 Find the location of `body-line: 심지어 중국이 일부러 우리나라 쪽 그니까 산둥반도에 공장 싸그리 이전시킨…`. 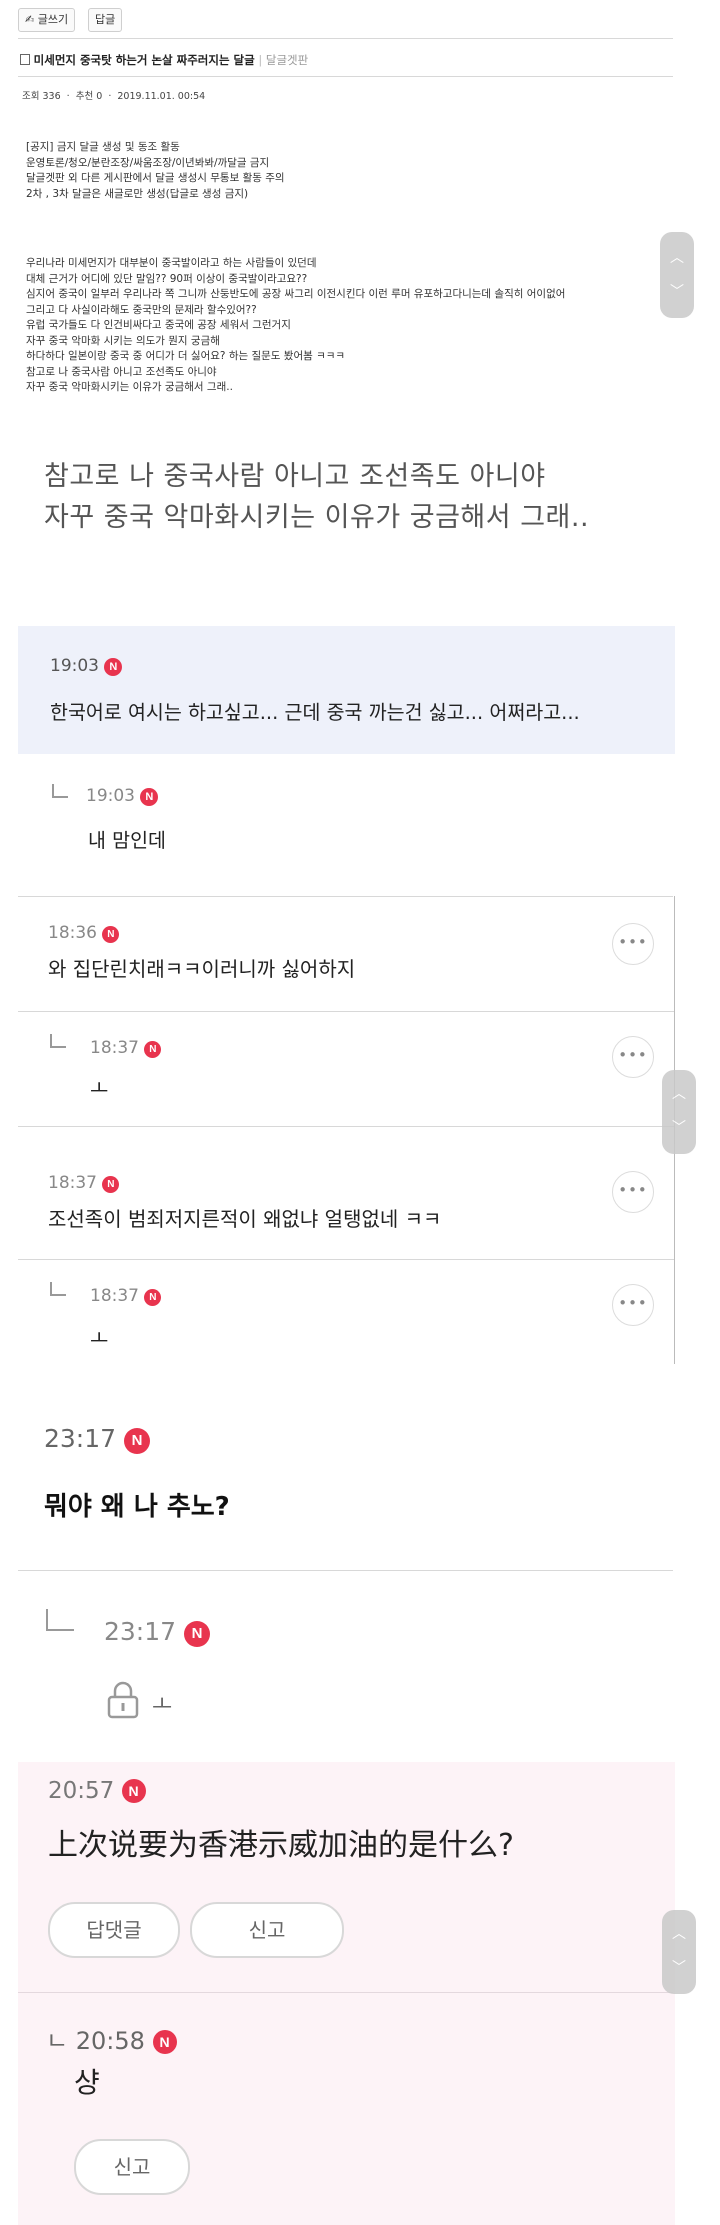

body-line: 심지어 중국이 일부러 우리나라 쪽 그니까 산둥반도에 공장 싸그리 이전시킨… is located at coordinates (296, 294).